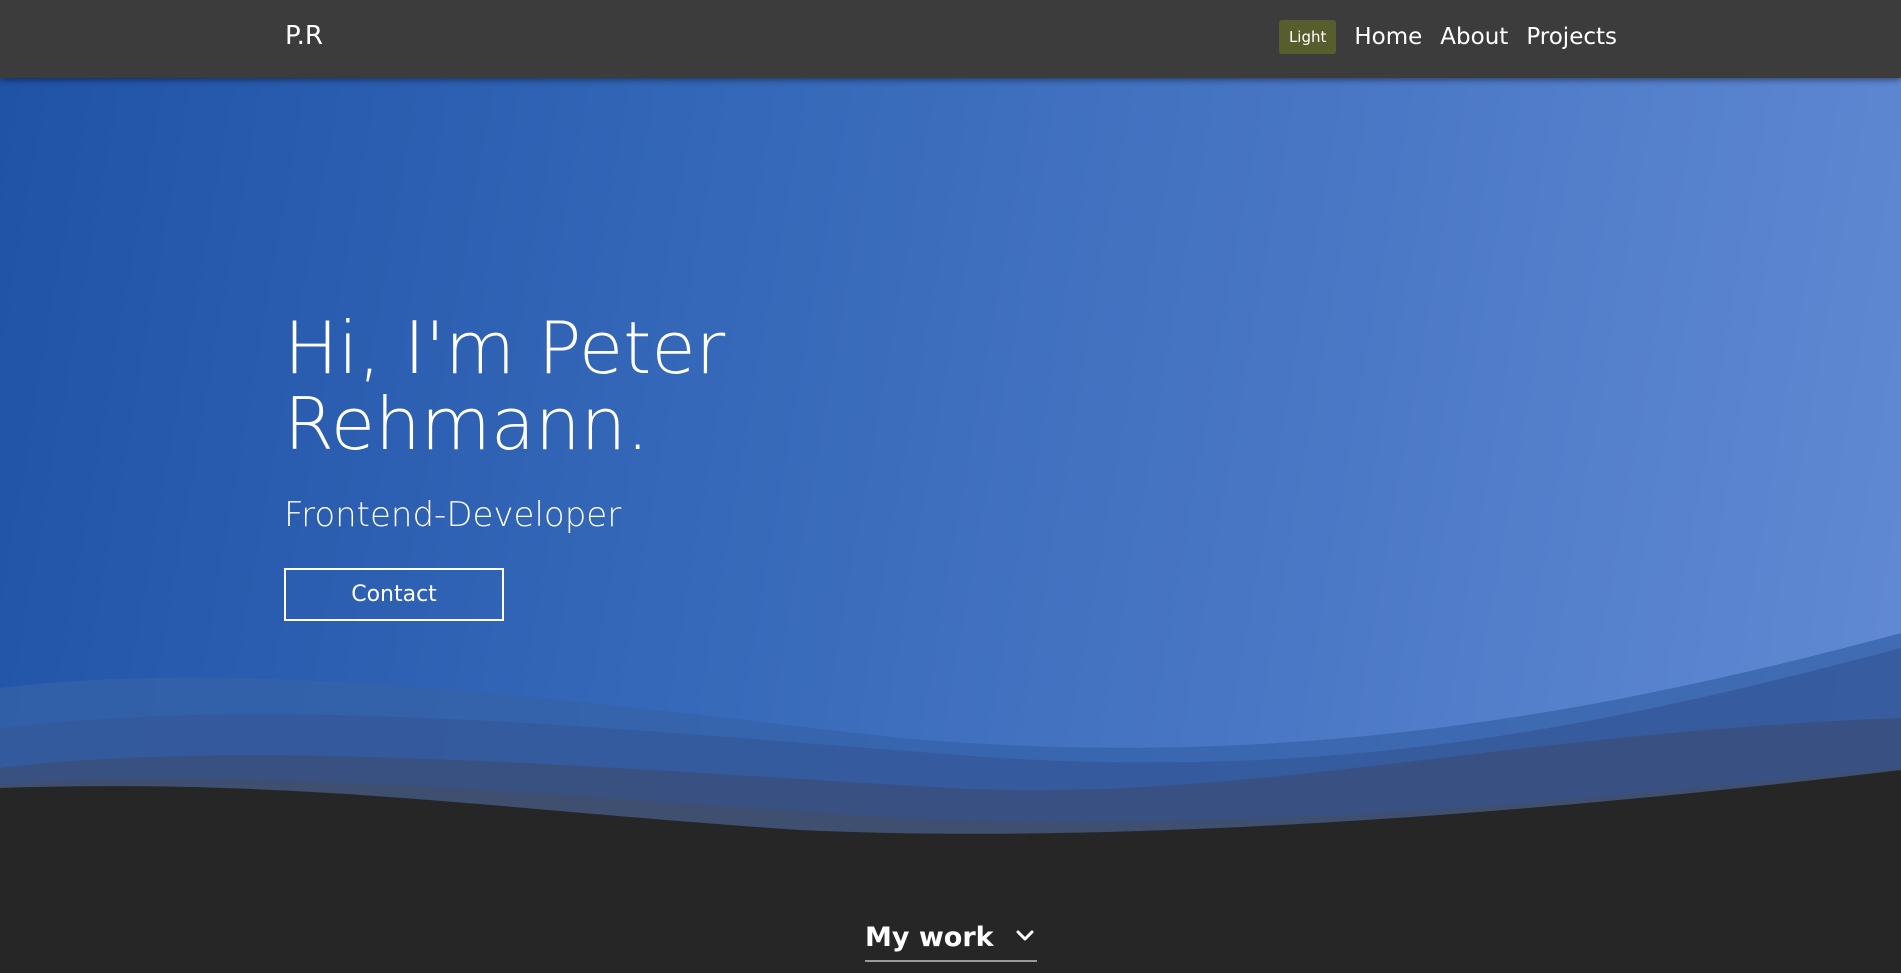  I want to click on nav-link-projects: Projects, so click(1571, 37).